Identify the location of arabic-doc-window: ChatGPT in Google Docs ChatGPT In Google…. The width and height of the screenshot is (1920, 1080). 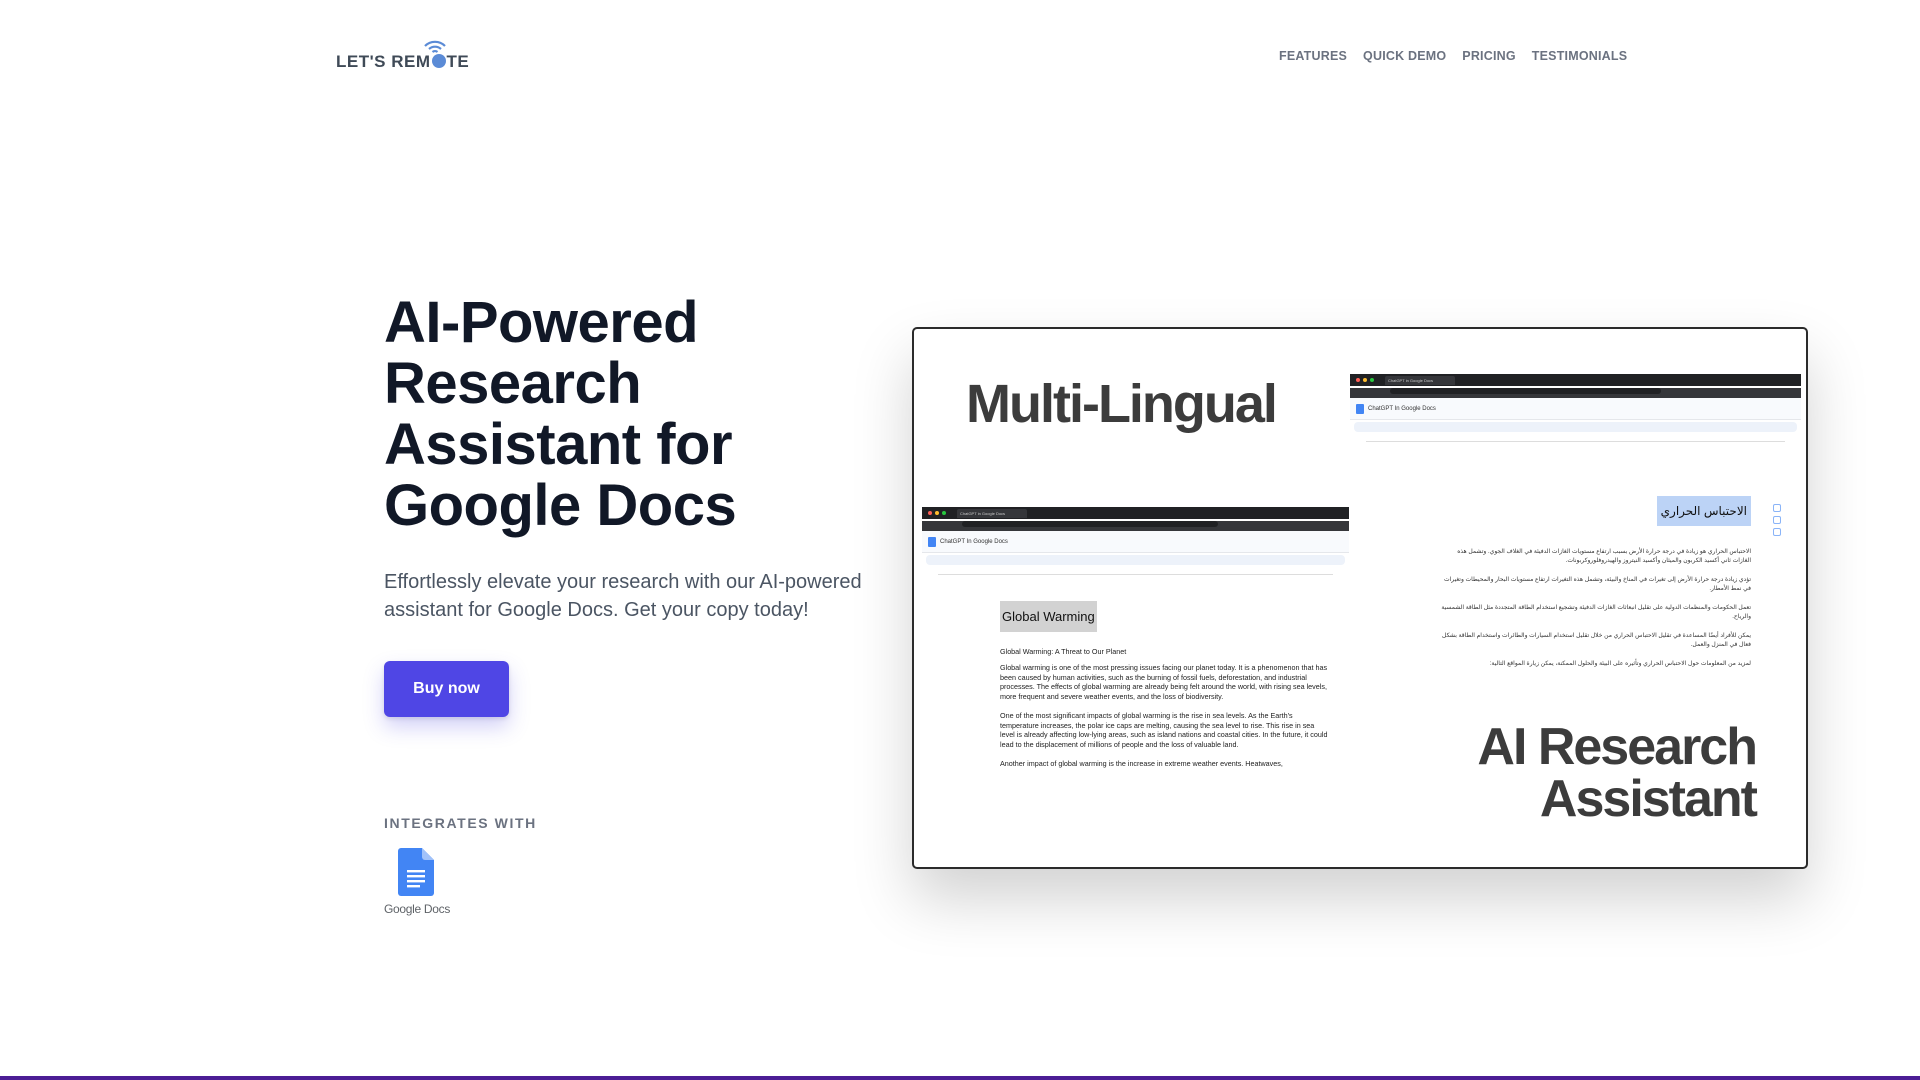
(1575, 528).